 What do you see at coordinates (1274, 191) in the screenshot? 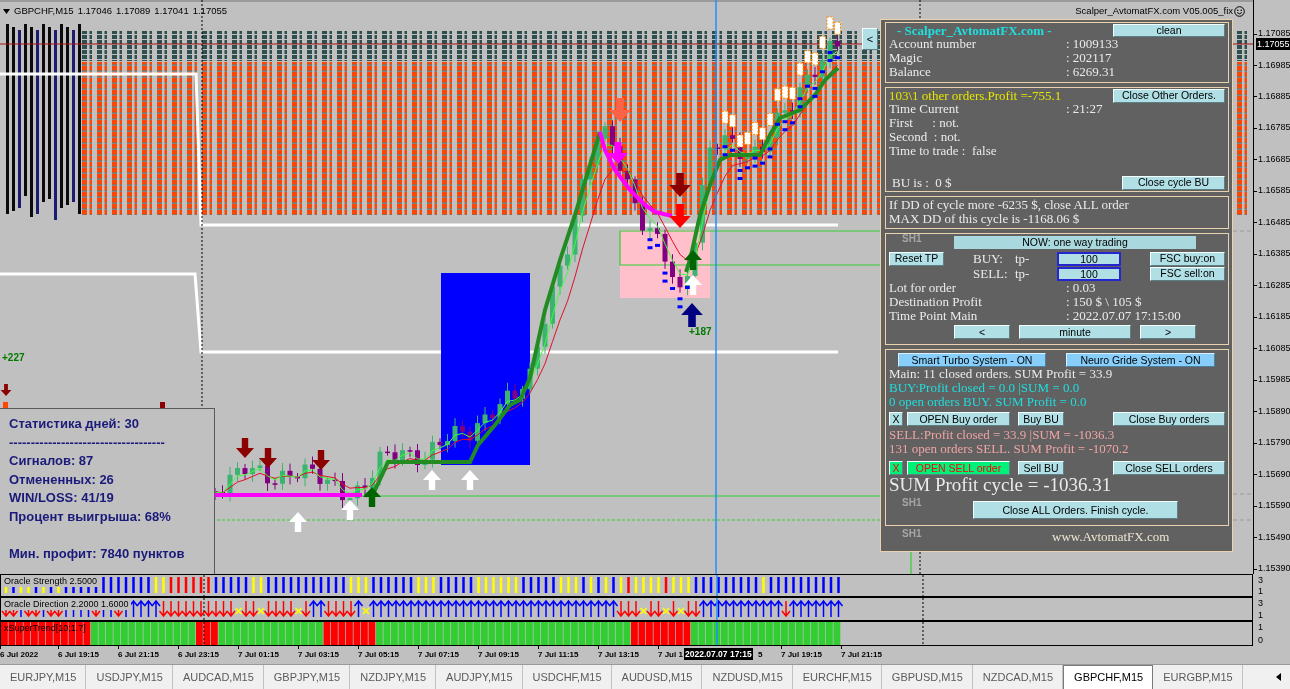
I see `price-label: 1.16585` at bounding box center [1274, 191].